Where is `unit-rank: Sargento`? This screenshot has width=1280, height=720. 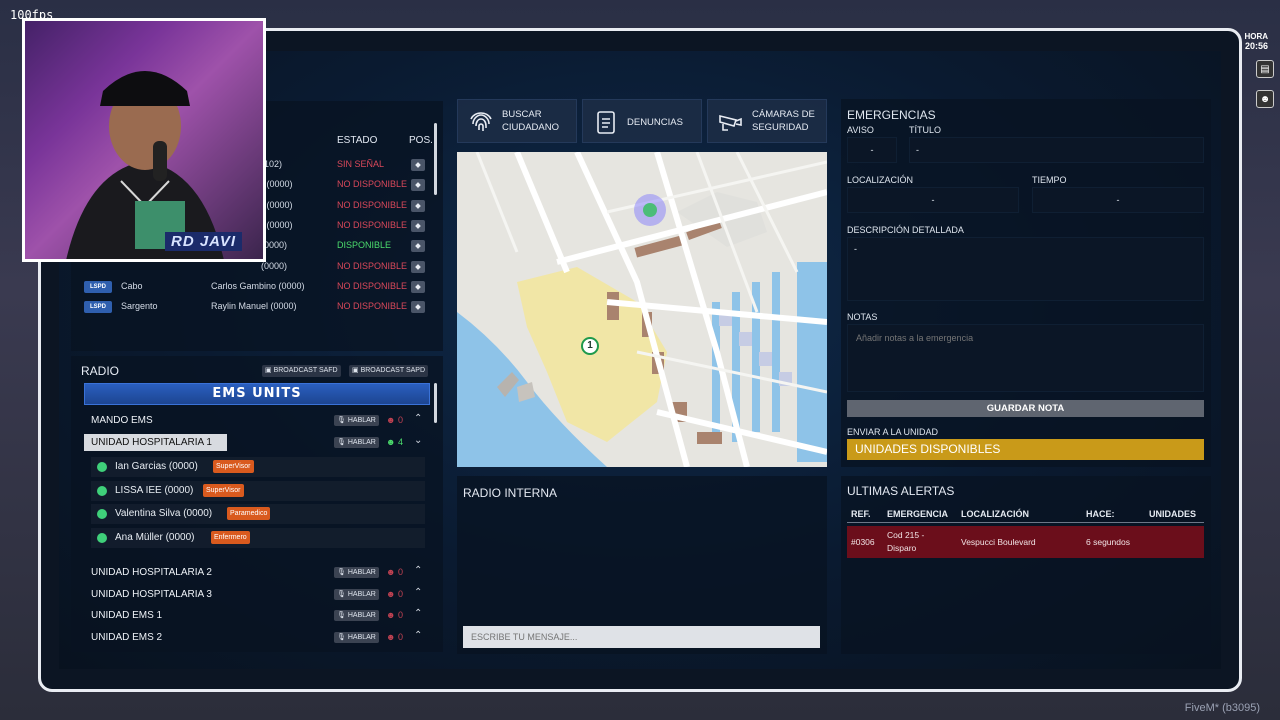 unit-rank: Sargento is located at coordinates (139, 306).